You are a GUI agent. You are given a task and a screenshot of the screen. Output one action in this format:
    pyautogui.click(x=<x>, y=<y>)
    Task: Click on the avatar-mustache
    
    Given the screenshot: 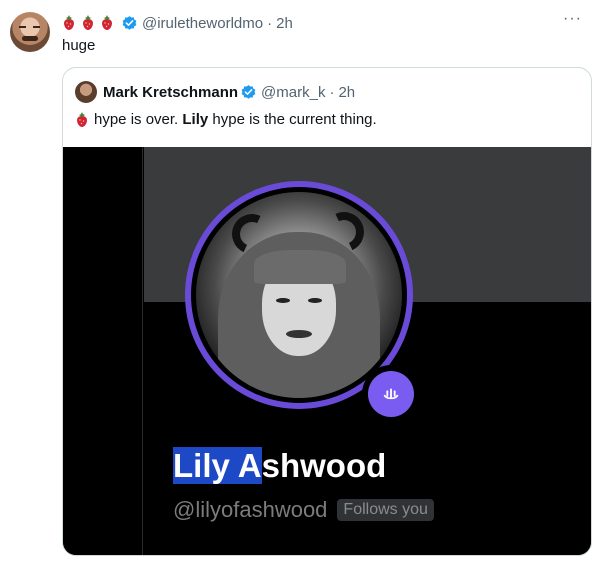 What is the action you would take?
    pyautogui.click(x=30, y=38)
    